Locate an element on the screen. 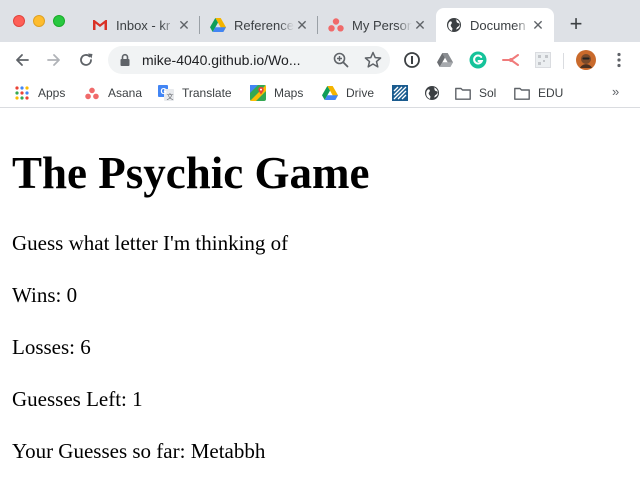 The width and height of the screenshot is (640, 480). tab-document-active: Documen ✕ is located at coordinates (495, 25).